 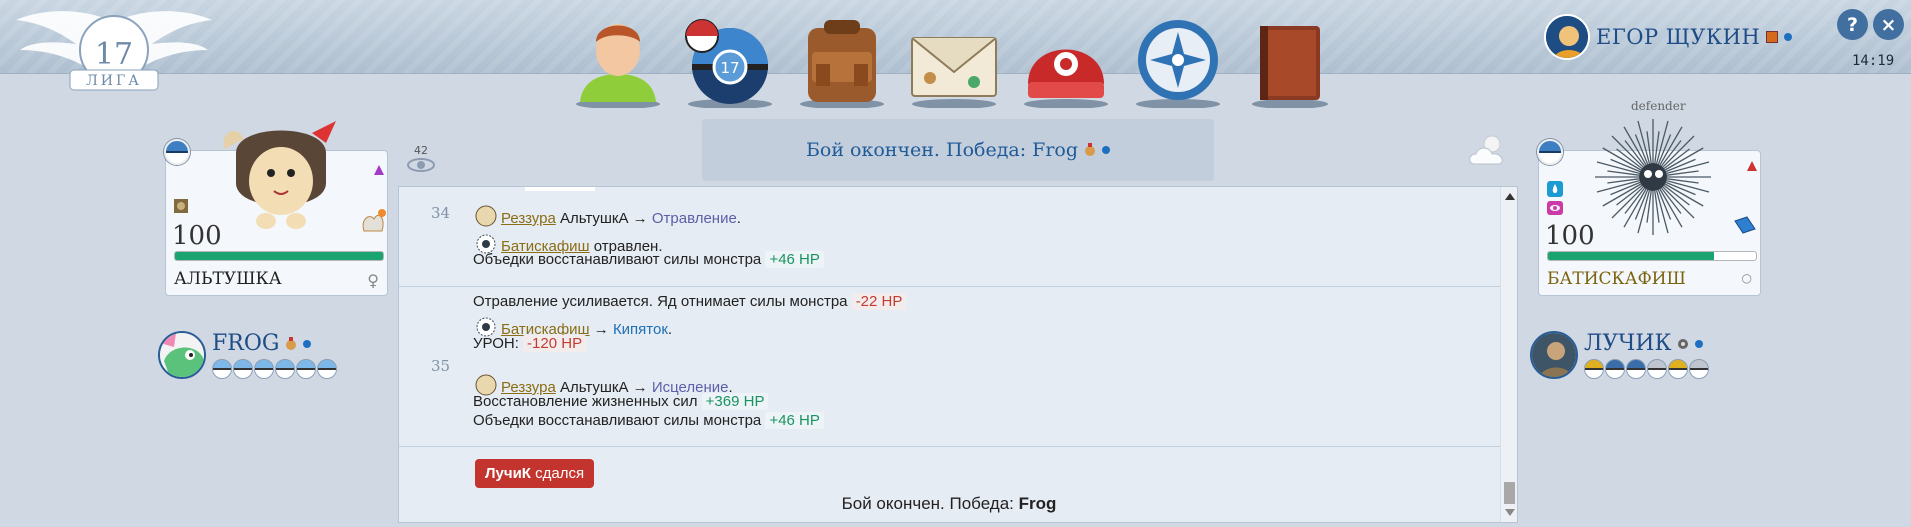 I want to click on eye-icon, so click(x=421, y=165).